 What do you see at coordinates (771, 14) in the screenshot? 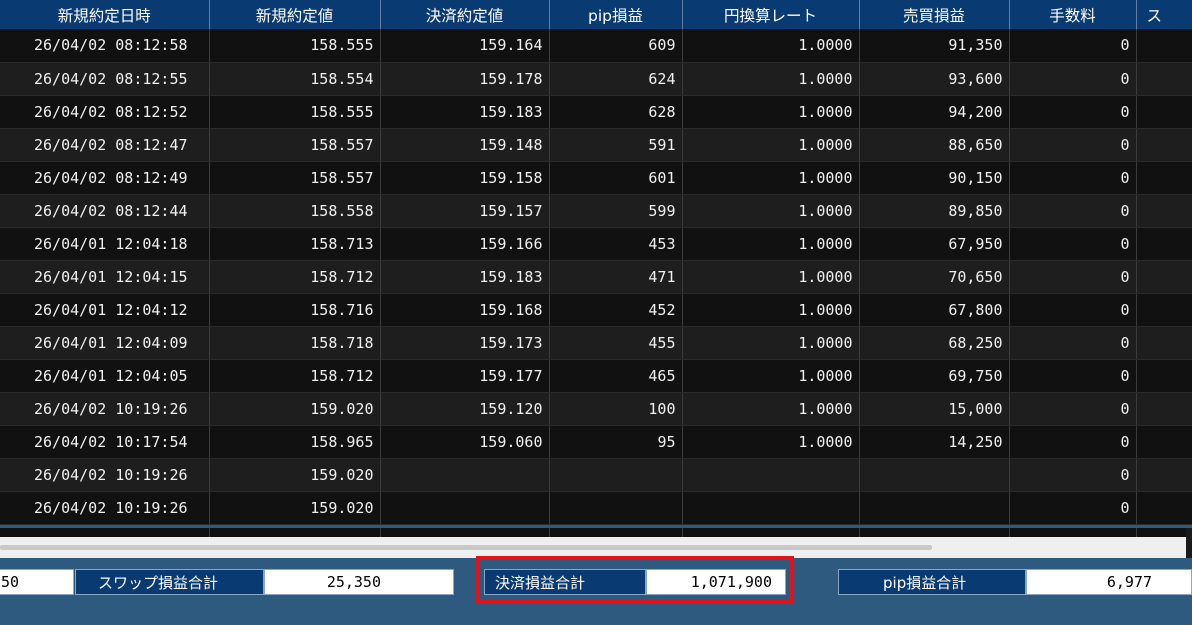
I see `col-header-yen-rate: 円換算レート` at bounding box center [771, 14].